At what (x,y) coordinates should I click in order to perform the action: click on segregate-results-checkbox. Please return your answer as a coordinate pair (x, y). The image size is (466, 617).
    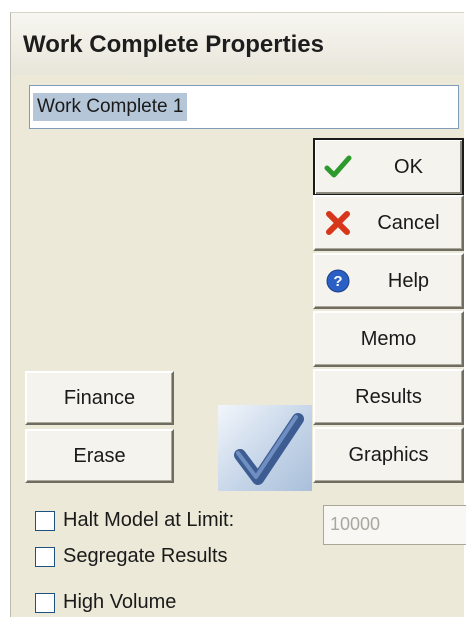
    Looking at the image, I should click on (45, 556).